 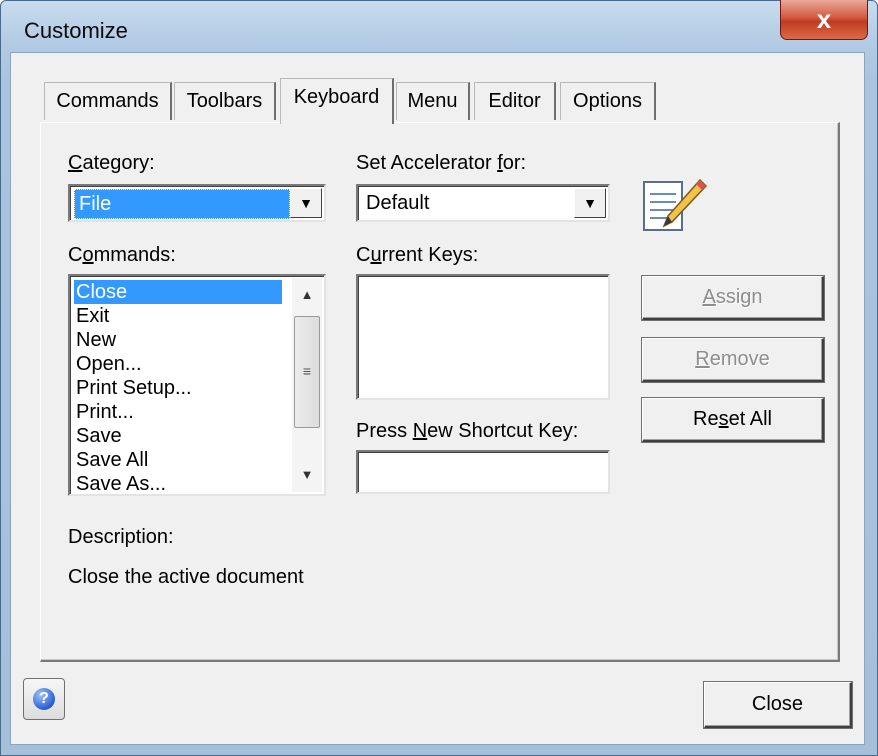 I want to click on category-dropdown-button: ▼, so click(x=306, y=203).